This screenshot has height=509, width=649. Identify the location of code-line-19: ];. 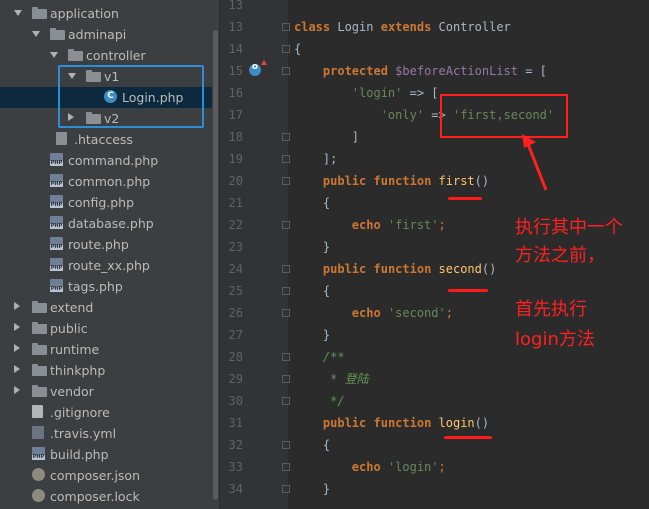
(315, 159).